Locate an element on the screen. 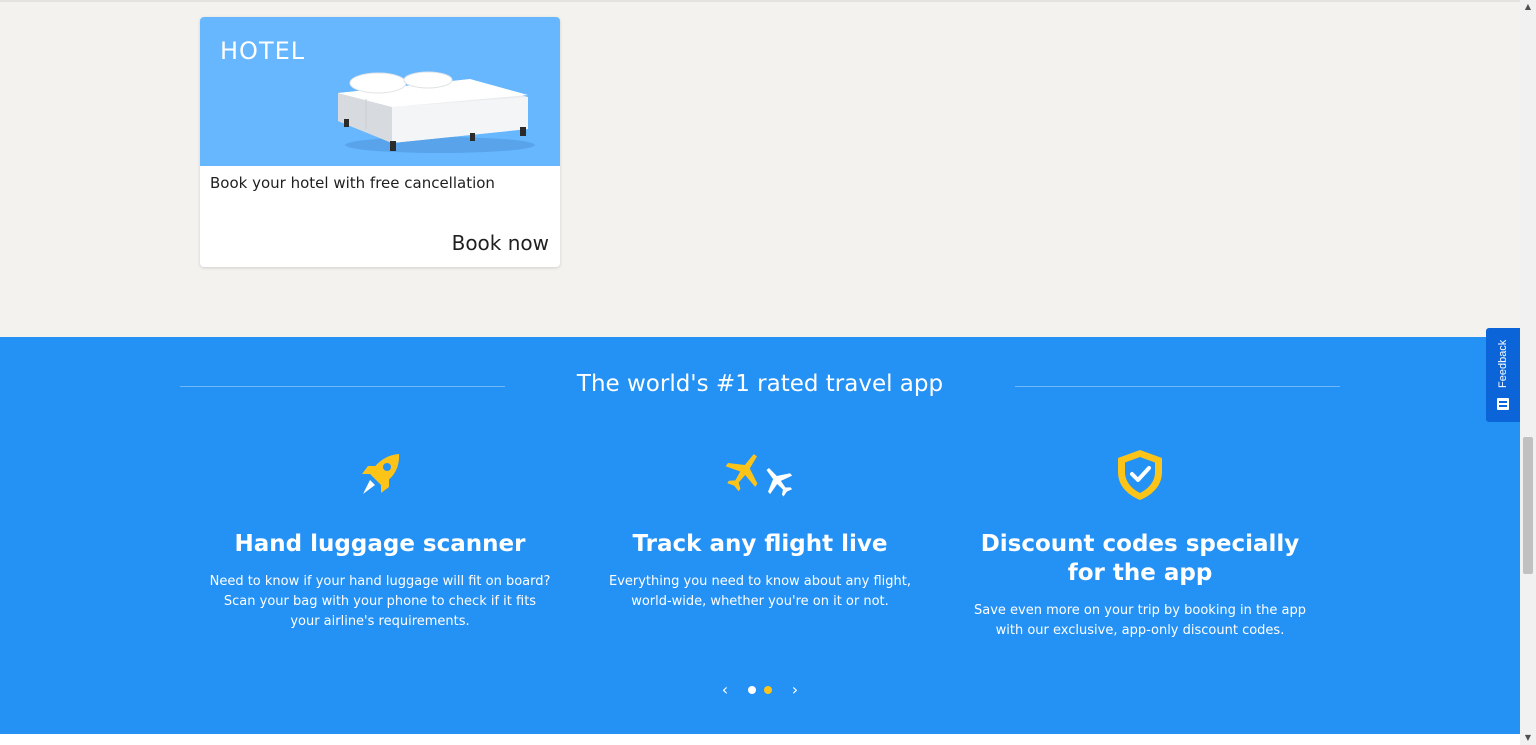  feedback-icon is located at coordinates (1503, 404).